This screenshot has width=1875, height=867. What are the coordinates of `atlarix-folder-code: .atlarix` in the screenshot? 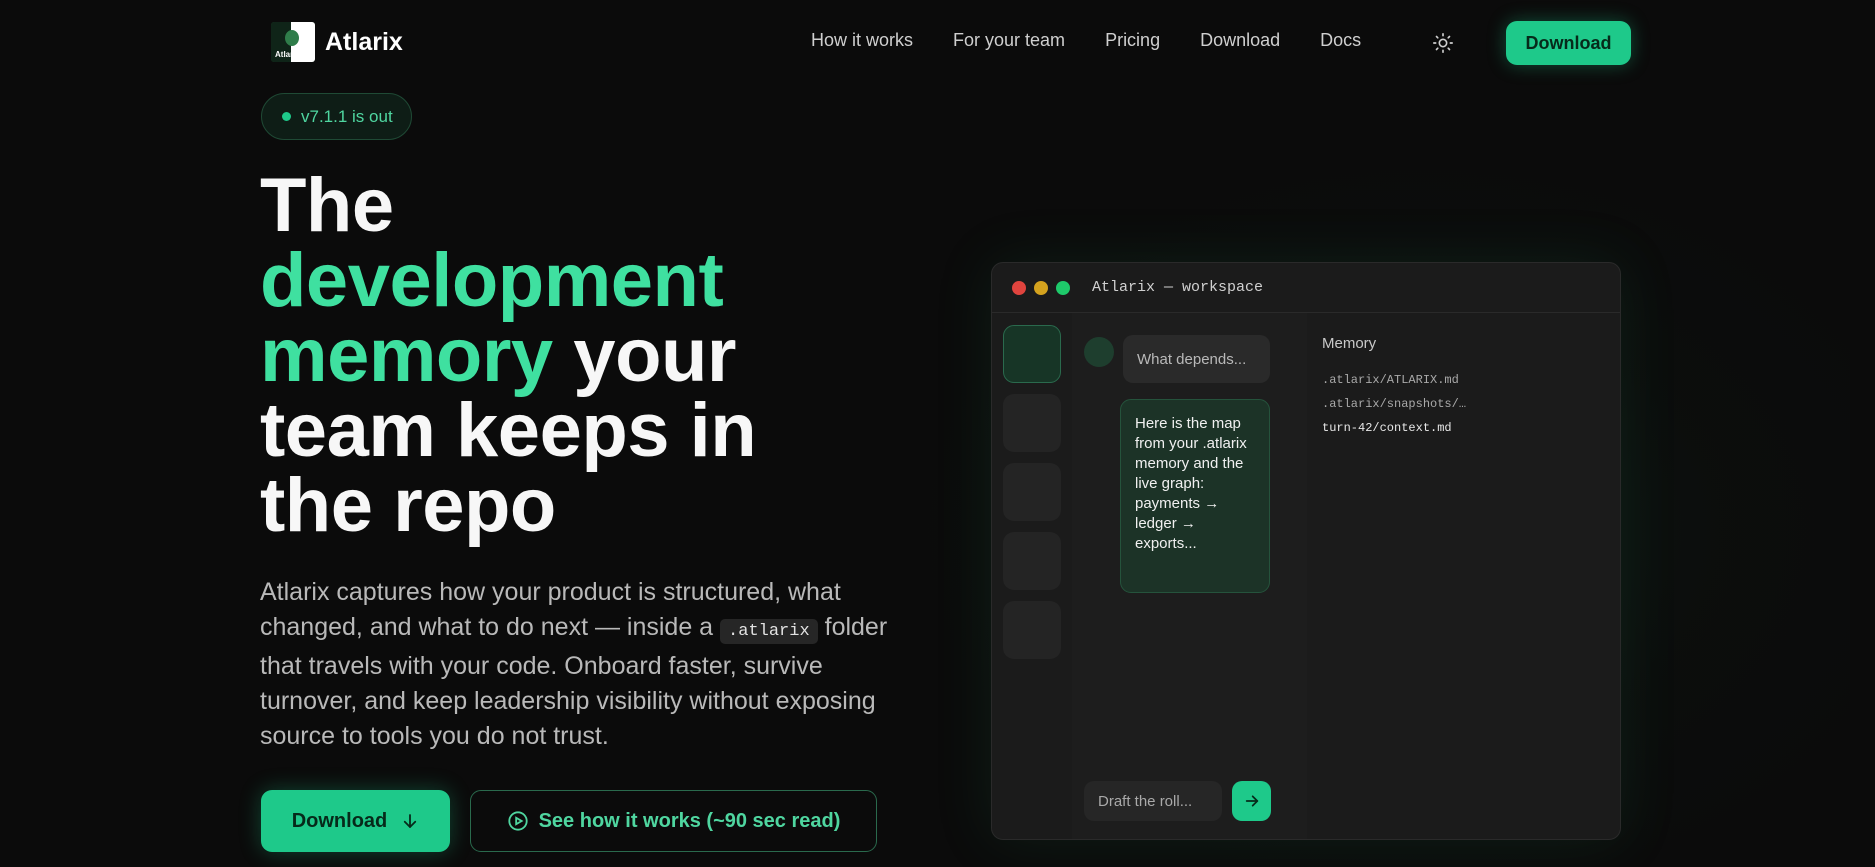 It's located at (769, 631).